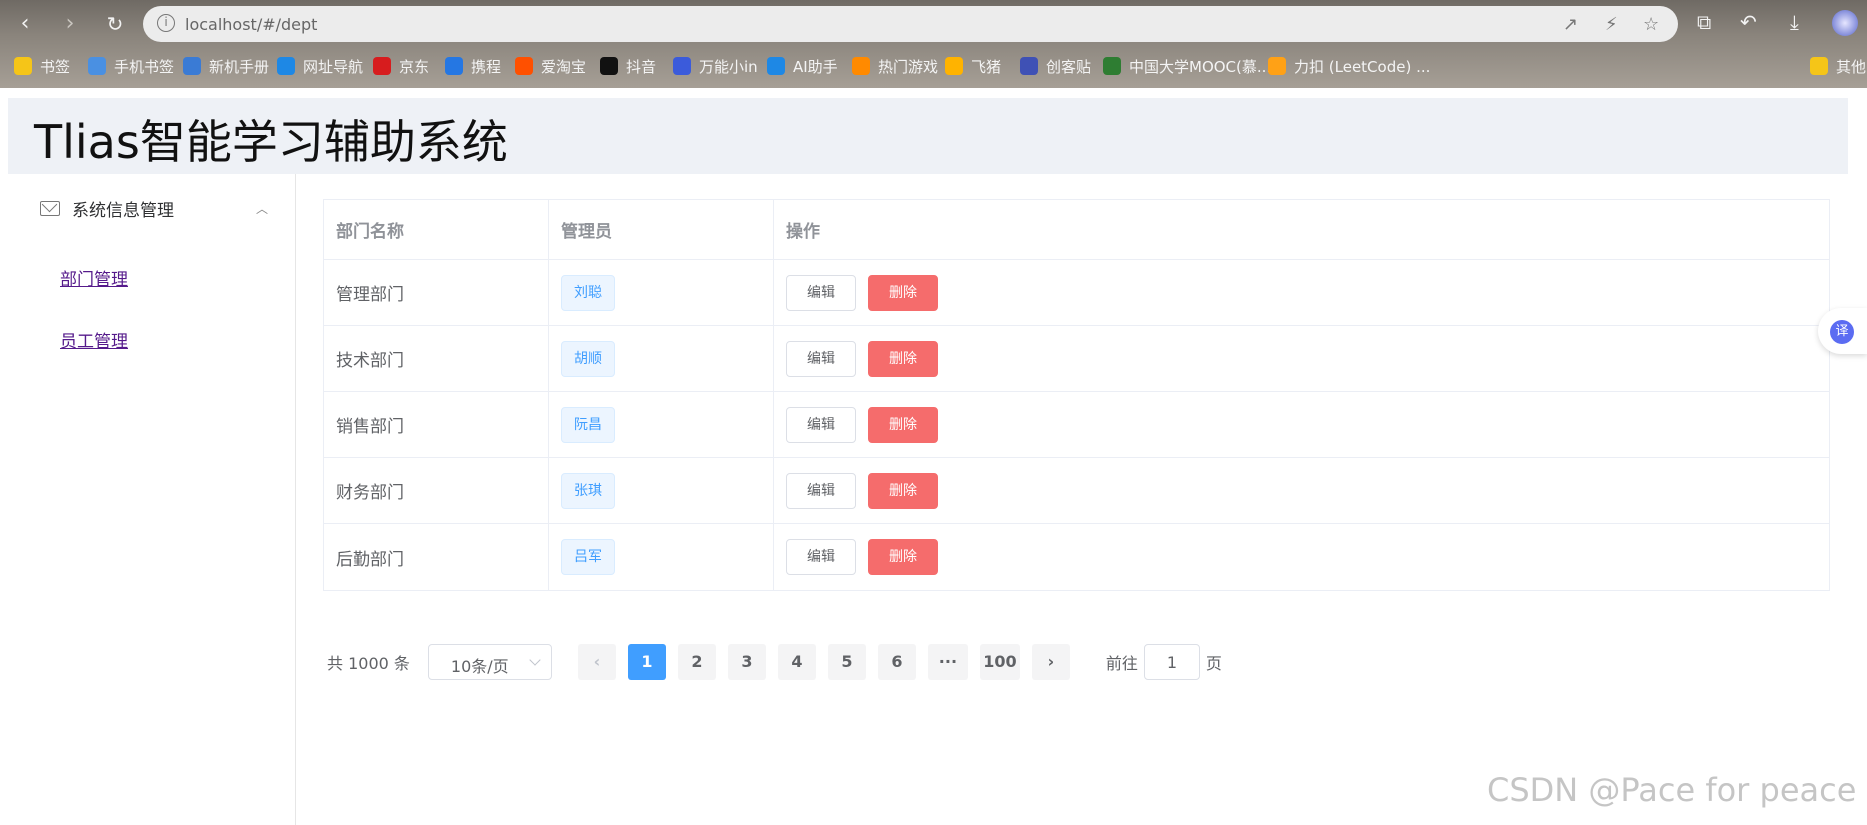 Image resolution: width=1867 pixels, height=825 pixels. Describe the element at coordinates (588, 292) in the screenshot. I see `manager-tag: 刘聪` at that location.